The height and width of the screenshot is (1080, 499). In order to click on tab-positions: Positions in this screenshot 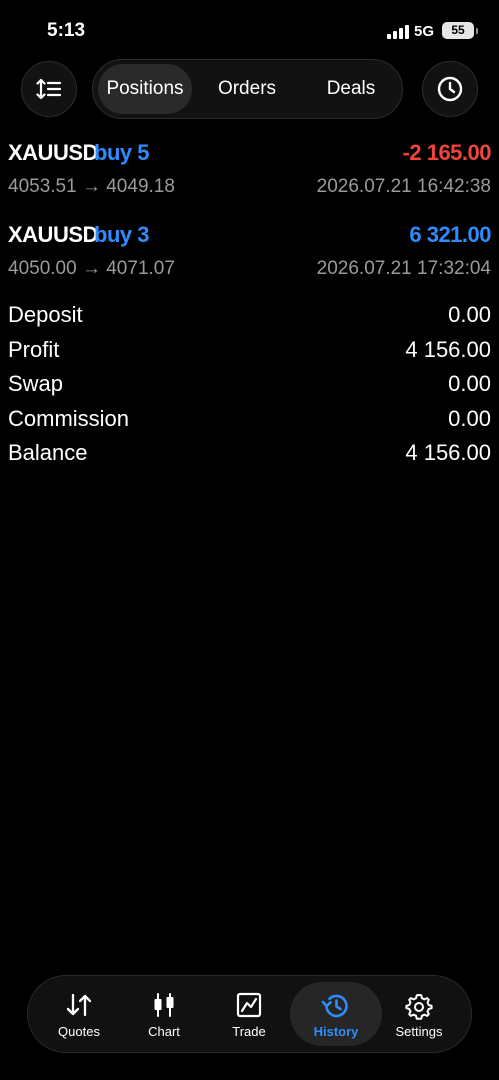, I will do `click(145, 89)`.